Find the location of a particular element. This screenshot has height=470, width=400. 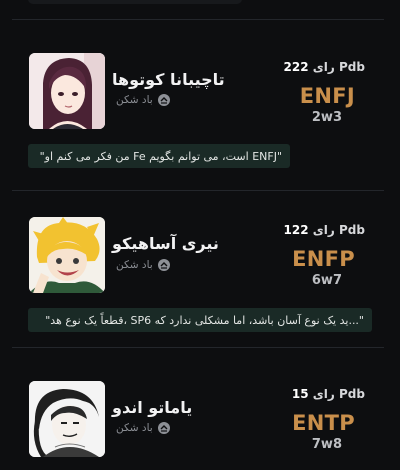

vote-count: 122 رای Pdb is located at coordinates (324, 230).